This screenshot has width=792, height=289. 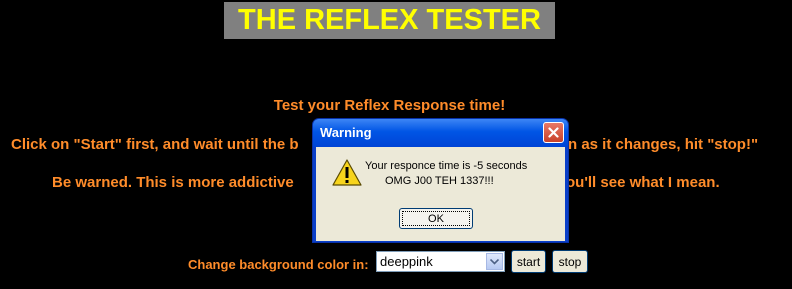 What do you see at coordinates (347, 173) in the screenshot?
I see `warning-icon` at bounding box center [347, 173].